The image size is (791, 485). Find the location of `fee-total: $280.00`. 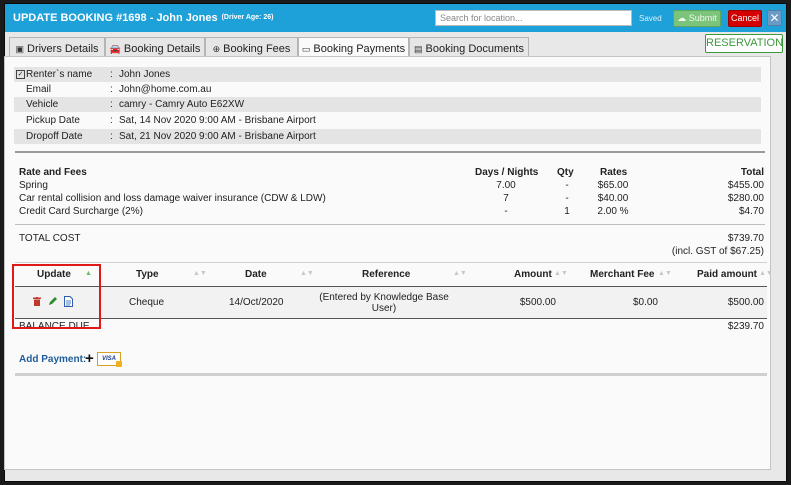

fee-total: $280.00 is located at coordinates (745, 198).